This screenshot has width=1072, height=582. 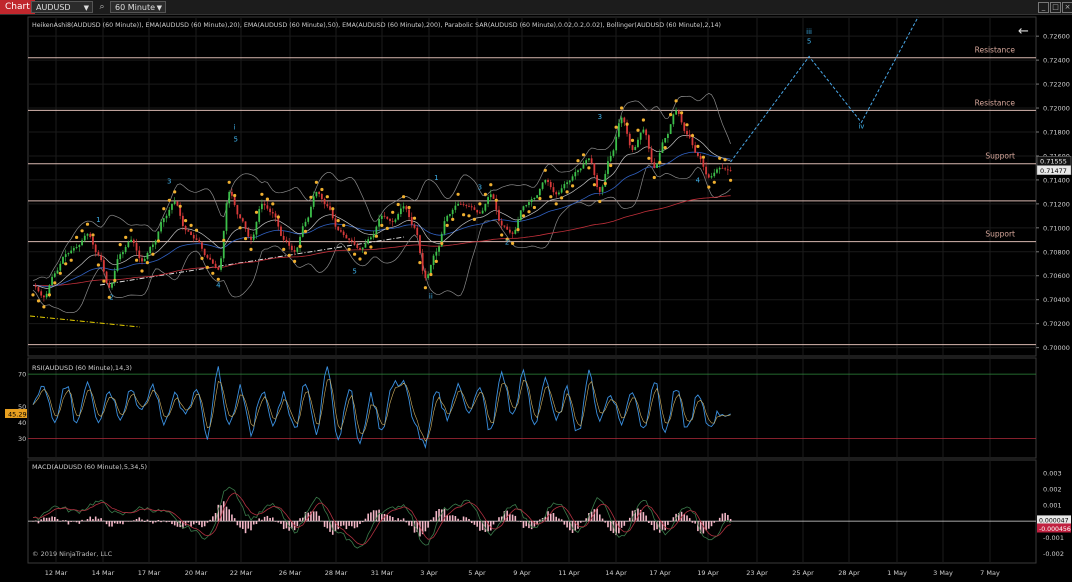 What do you see at coordinates (1056, 85) in the screenshot?
I see `price-tick-label: 0.72200` at bounding box center [1056, 85].